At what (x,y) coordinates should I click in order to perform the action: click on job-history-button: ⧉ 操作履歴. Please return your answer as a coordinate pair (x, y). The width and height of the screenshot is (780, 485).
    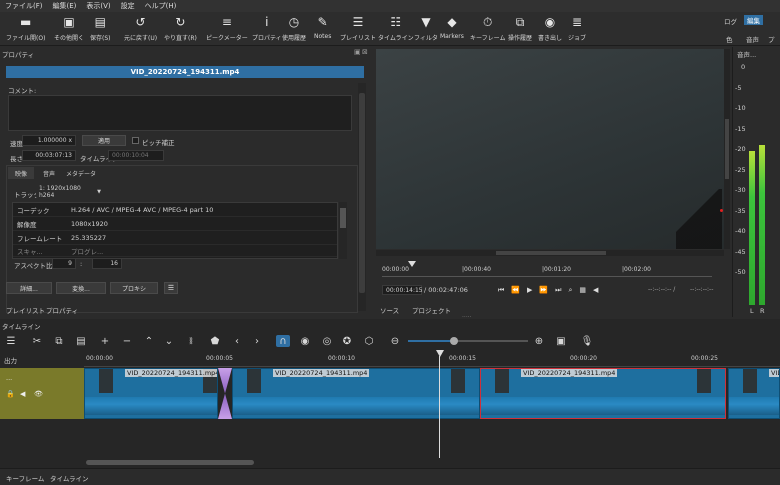
    Looking at the image, I should click on (520, 30).